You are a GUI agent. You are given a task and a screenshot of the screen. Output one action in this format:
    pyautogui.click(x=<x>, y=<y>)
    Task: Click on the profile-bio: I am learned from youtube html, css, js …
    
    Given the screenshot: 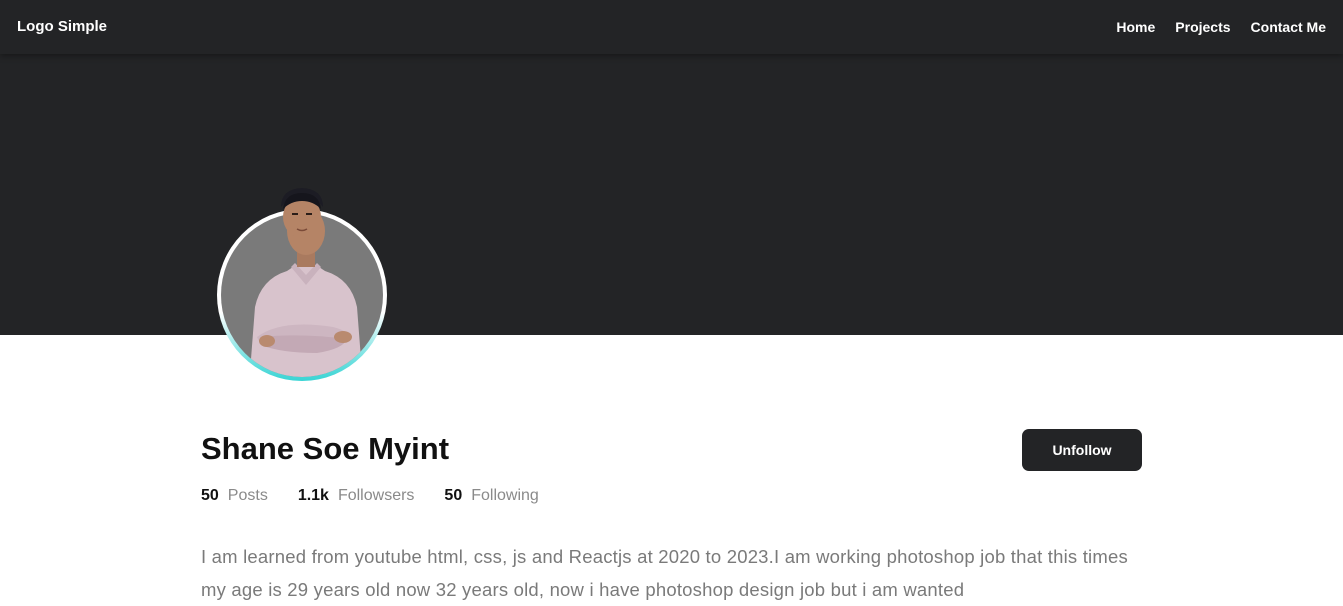 What is the action you would take?
    pyautogui.click(x=664, y=573)
    